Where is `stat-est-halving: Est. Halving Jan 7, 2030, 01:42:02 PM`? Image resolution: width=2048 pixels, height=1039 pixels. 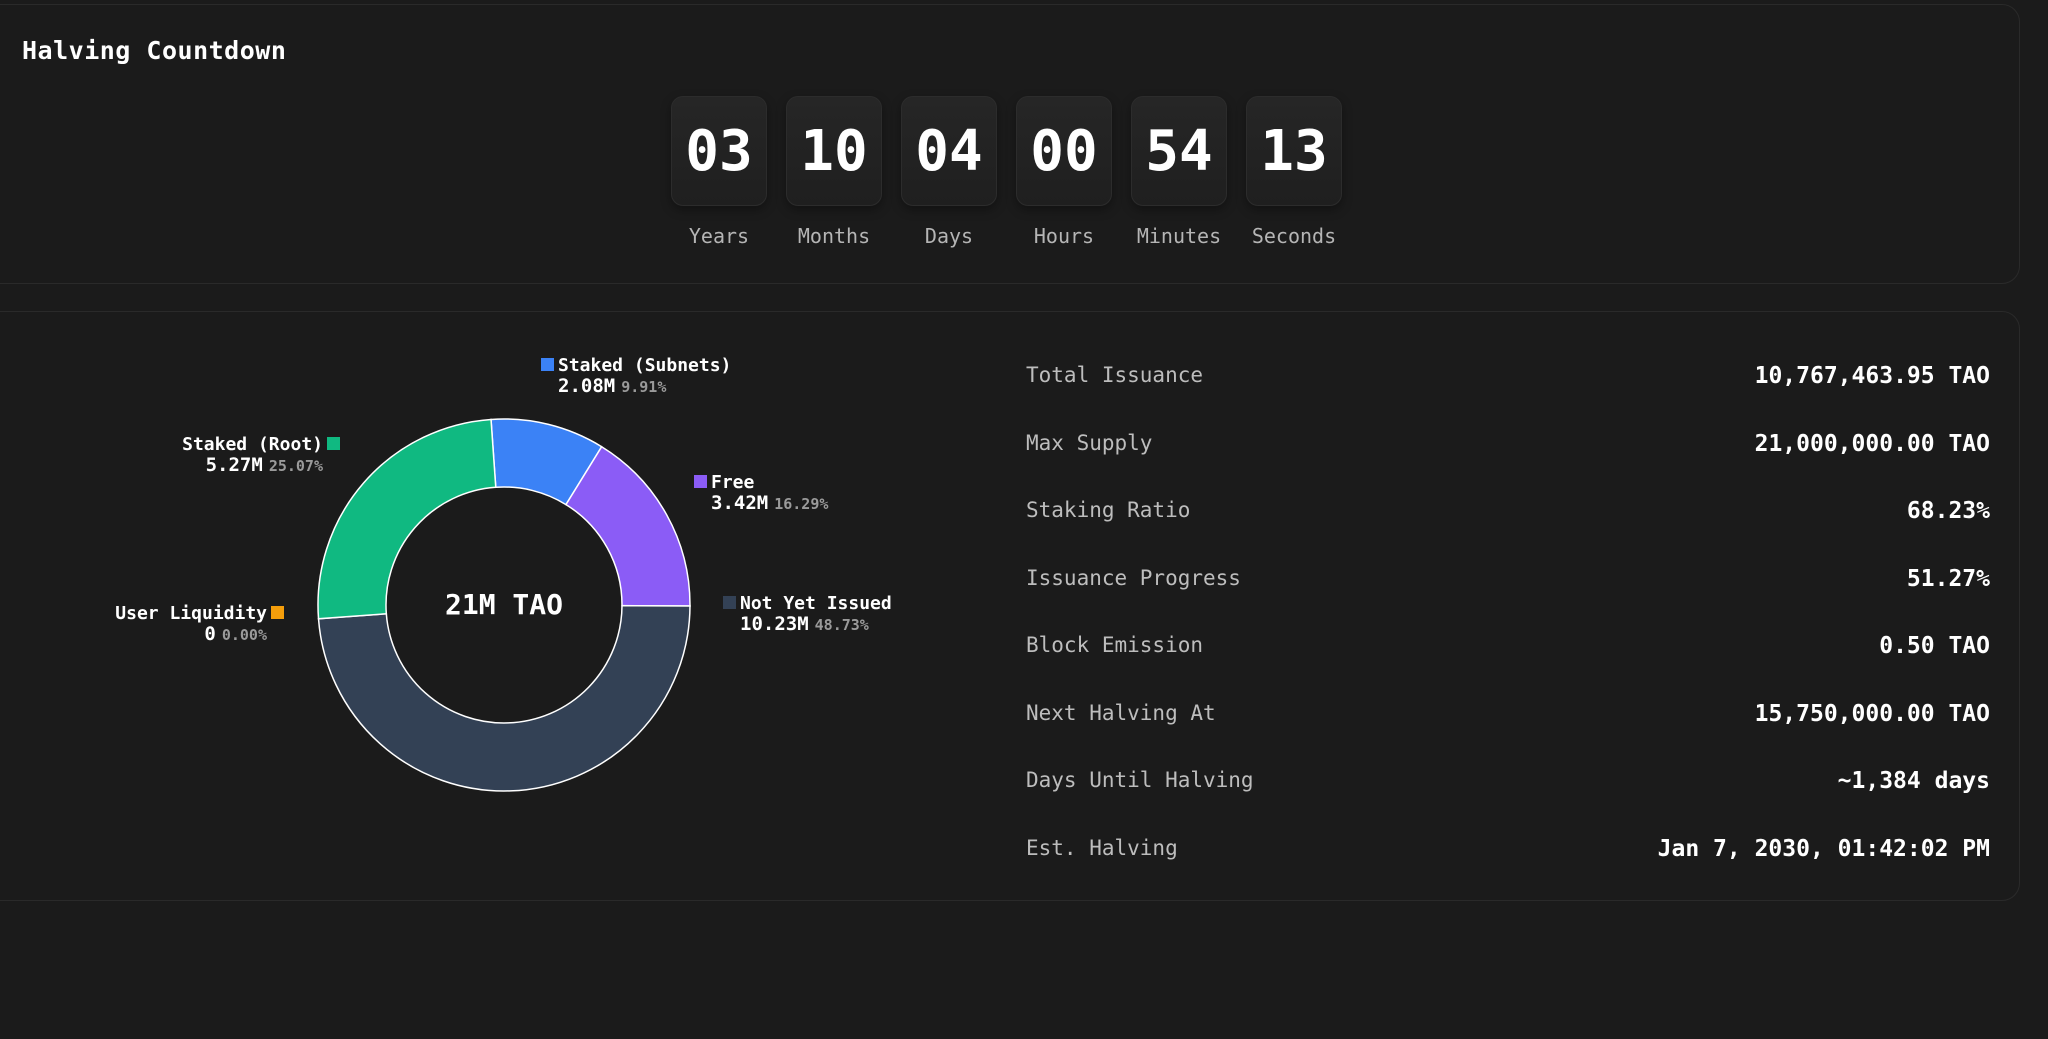 stat-est-halving: Est. Halving Jan 7, 2030, 01:42:02 PM is located at coordinates (1508, 851).